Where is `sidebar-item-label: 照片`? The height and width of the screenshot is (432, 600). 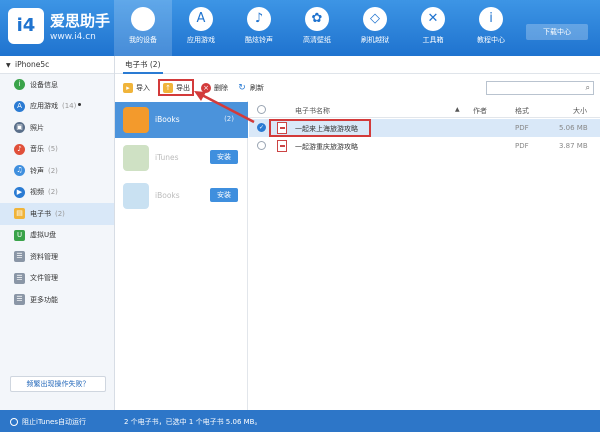 sidebar-item-label: 照片 is located at coordinates (37, 127).